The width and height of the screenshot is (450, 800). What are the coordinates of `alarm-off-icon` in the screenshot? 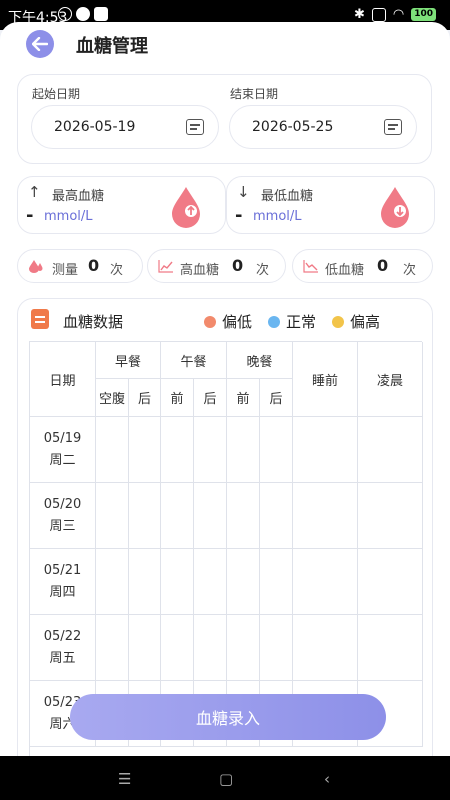 It's located at (65, 14).